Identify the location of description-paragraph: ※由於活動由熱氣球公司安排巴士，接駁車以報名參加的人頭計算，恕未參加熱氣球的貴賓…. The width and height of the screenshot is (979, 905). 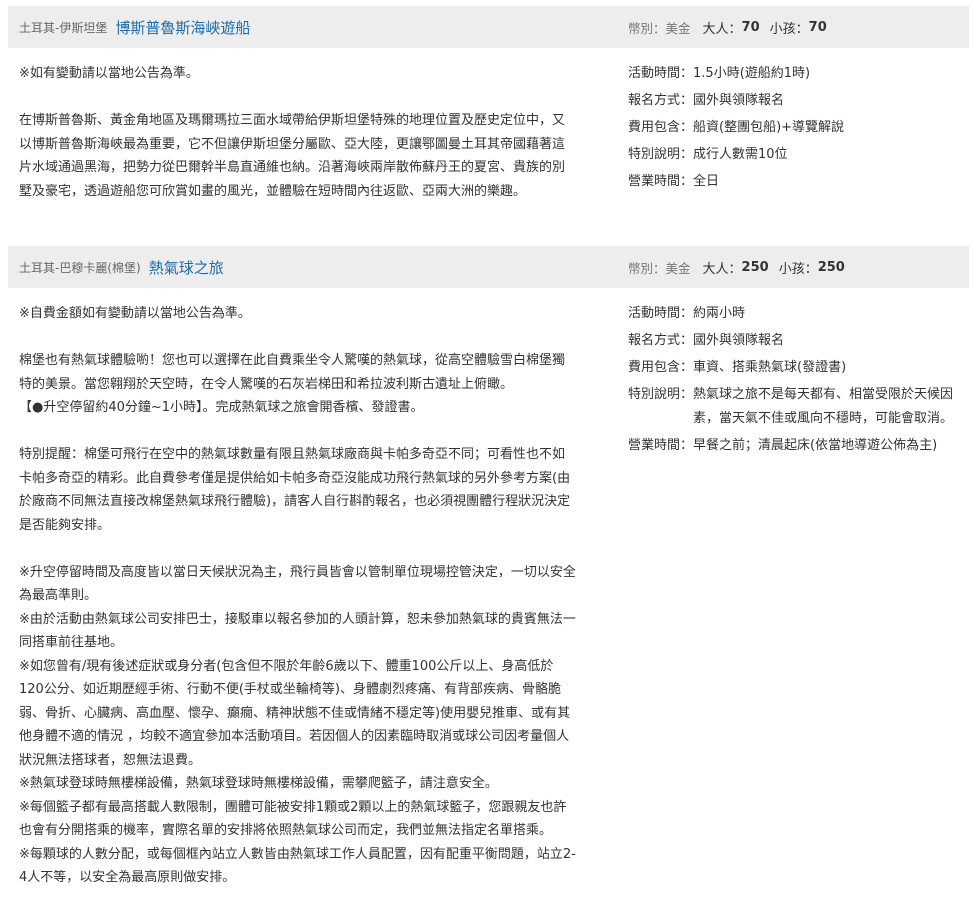
(297, 631).